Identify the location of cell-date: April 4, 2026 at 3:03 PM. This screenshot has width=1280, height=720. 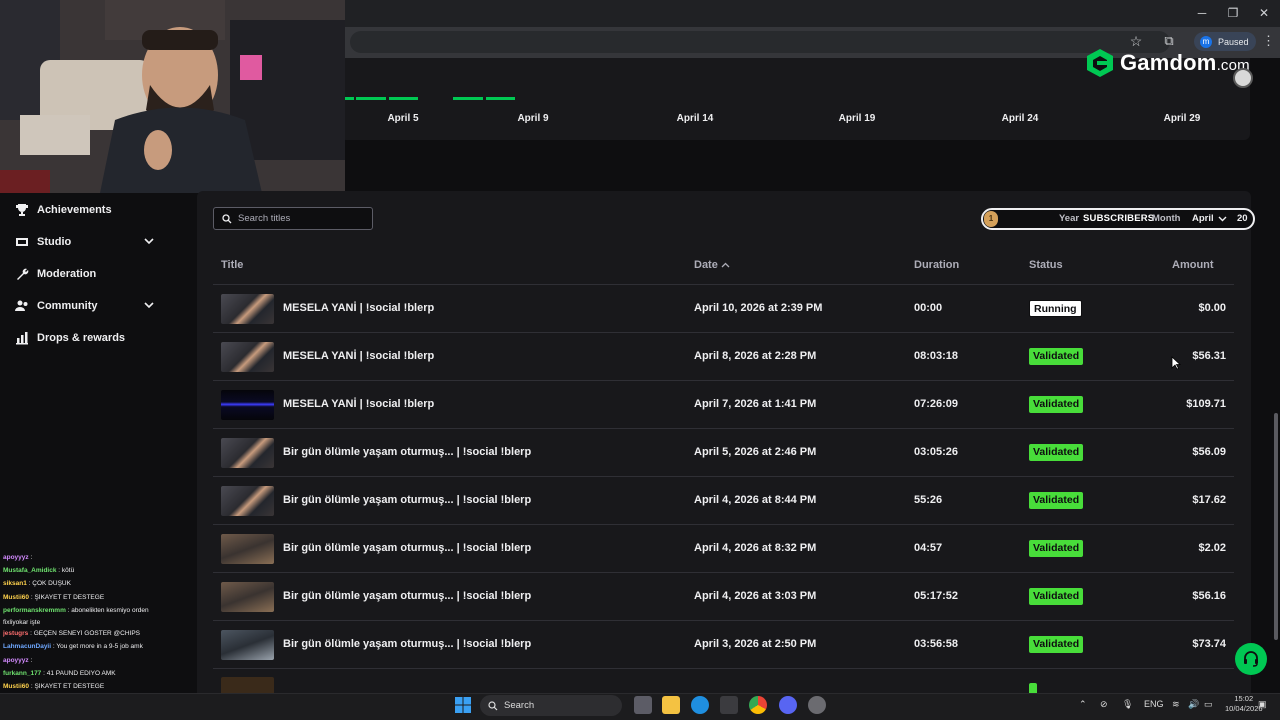
(755, 596).